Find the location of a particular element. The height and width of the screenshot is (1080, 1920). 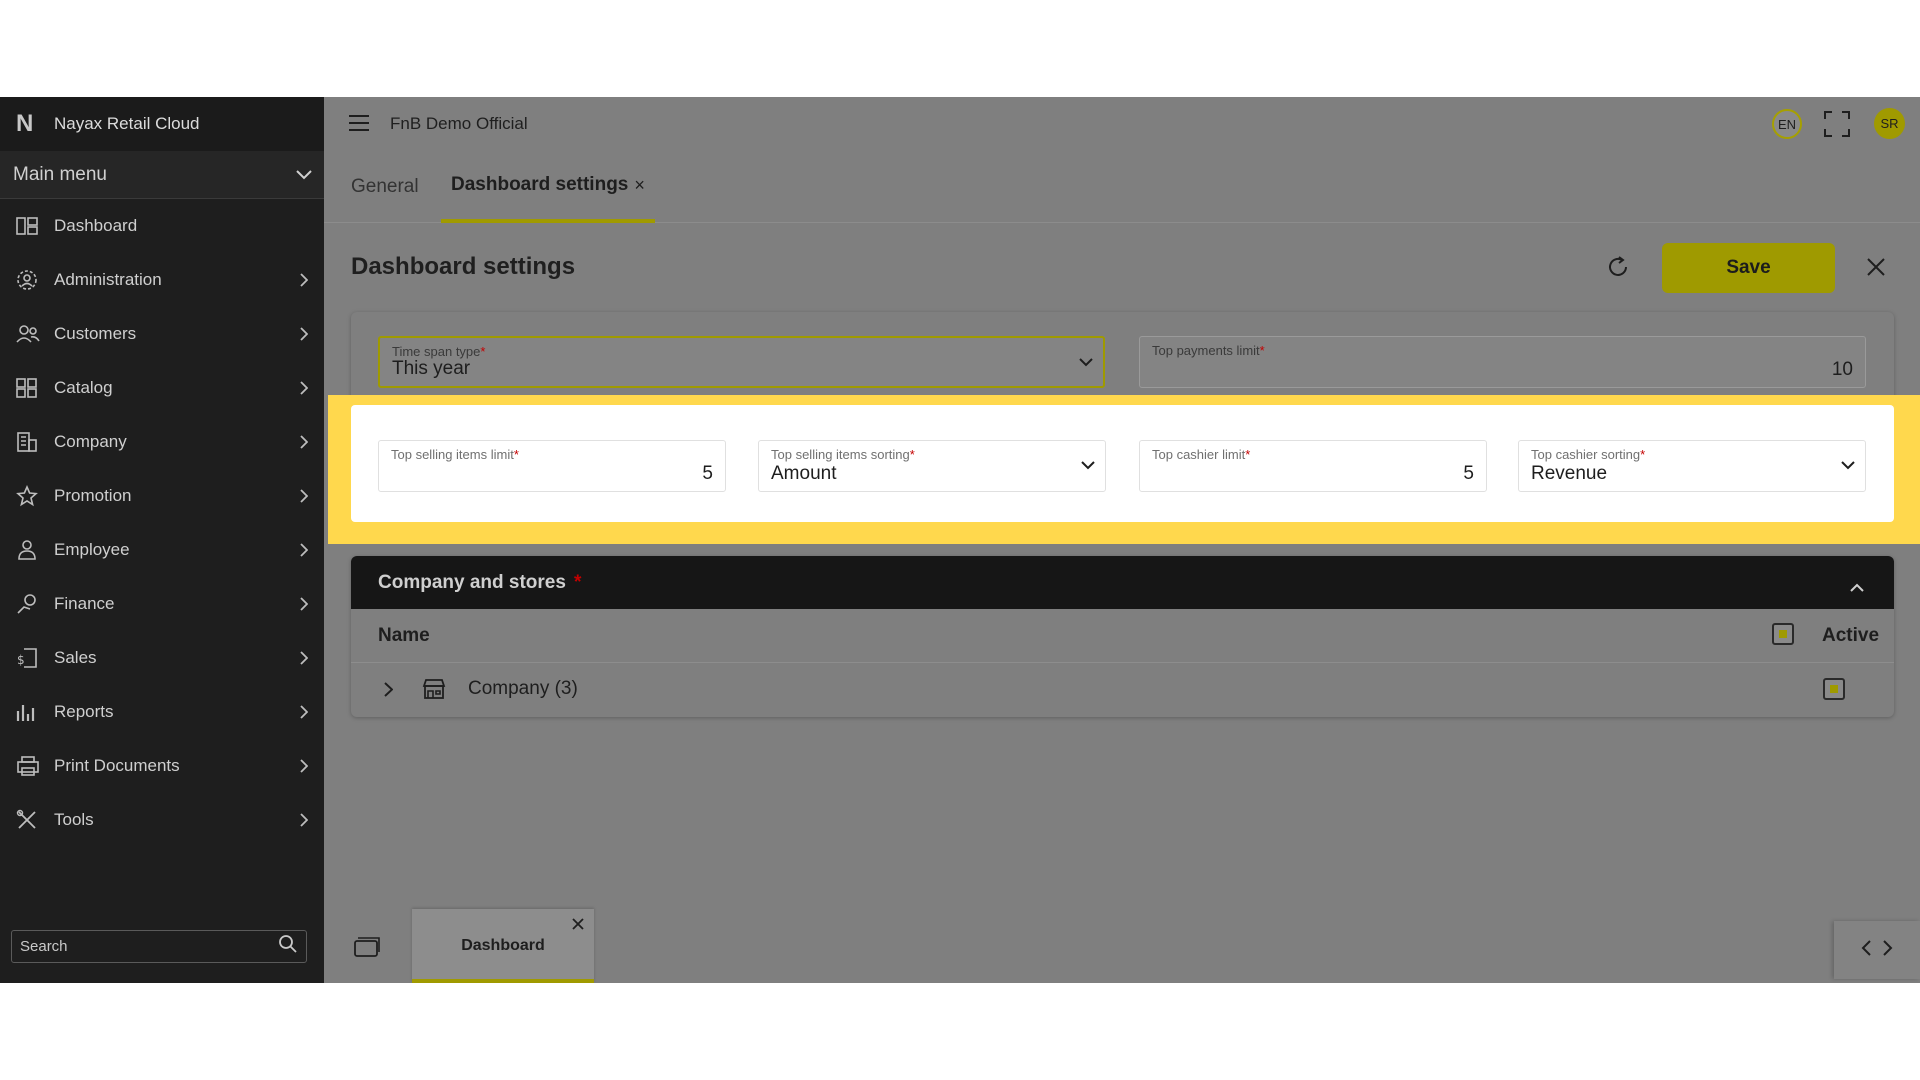

receipt-dollar-icon: $ is located at coordinates (35, 658).